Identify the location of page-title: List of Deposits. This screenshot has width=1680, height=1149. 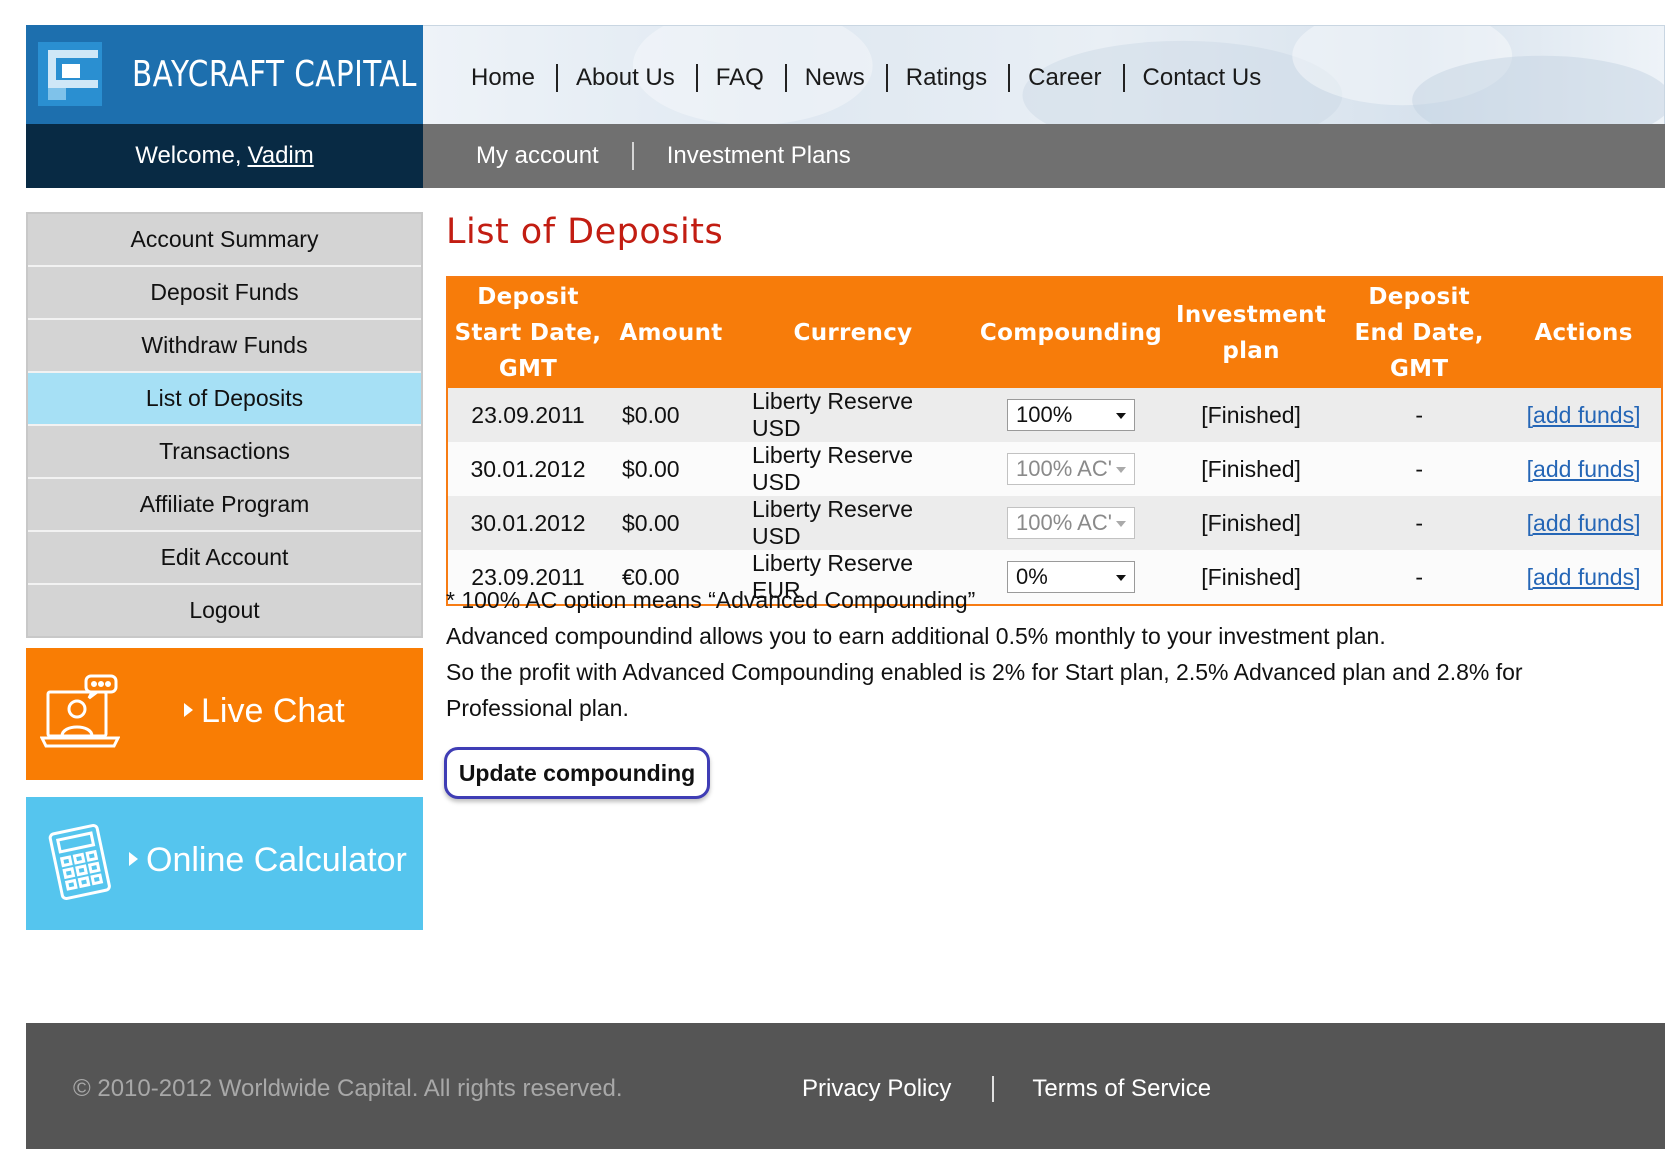
(585, 232).